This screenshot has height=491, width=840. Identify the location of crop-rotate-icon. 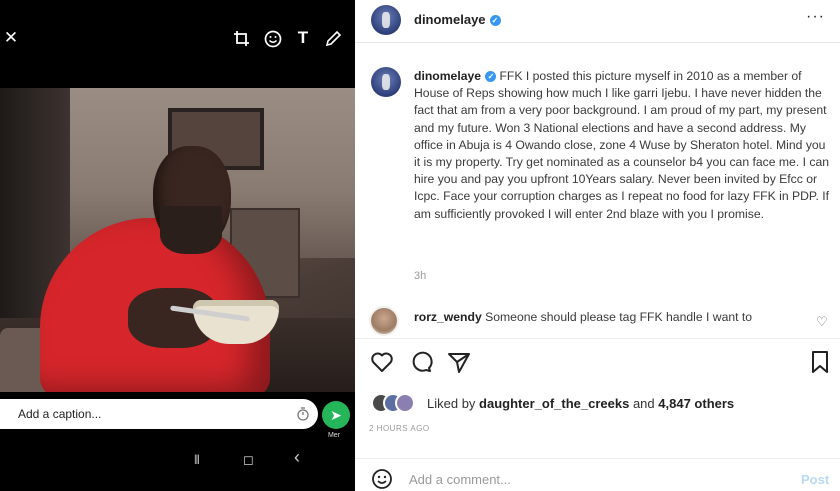
(242, 39).